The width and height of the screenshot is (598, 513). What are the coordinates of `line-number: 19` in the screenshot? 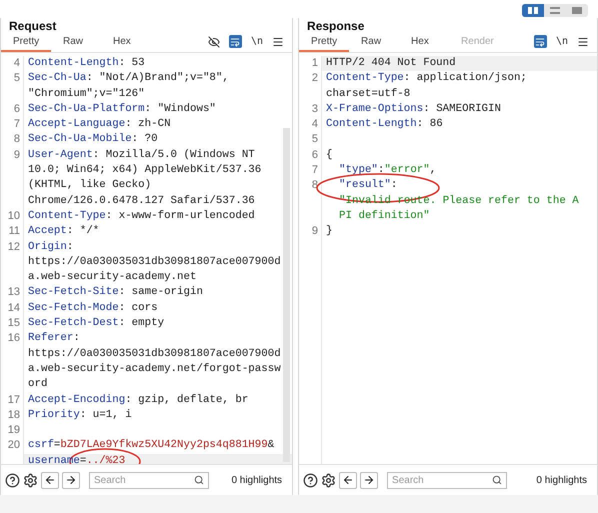 It's located at (12, 430).